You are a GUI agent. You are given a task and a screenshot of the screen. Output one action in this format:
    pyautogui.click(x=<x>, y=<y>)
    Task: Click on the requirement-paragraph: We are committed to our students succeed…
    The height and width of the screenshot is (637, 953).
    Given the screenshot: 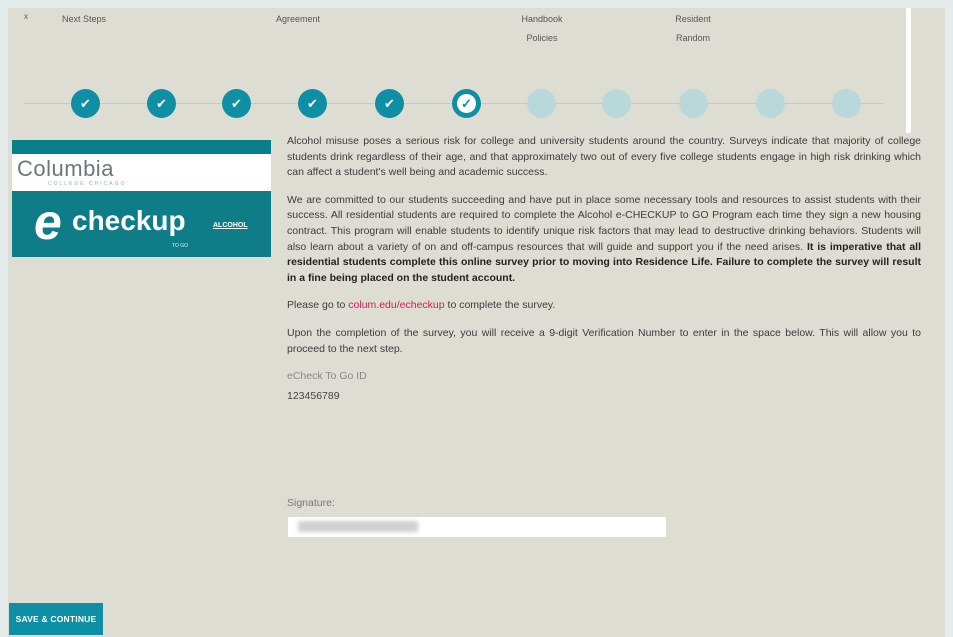 What is the action you would take?
    pyautogui.click(x=604, y=240)
    